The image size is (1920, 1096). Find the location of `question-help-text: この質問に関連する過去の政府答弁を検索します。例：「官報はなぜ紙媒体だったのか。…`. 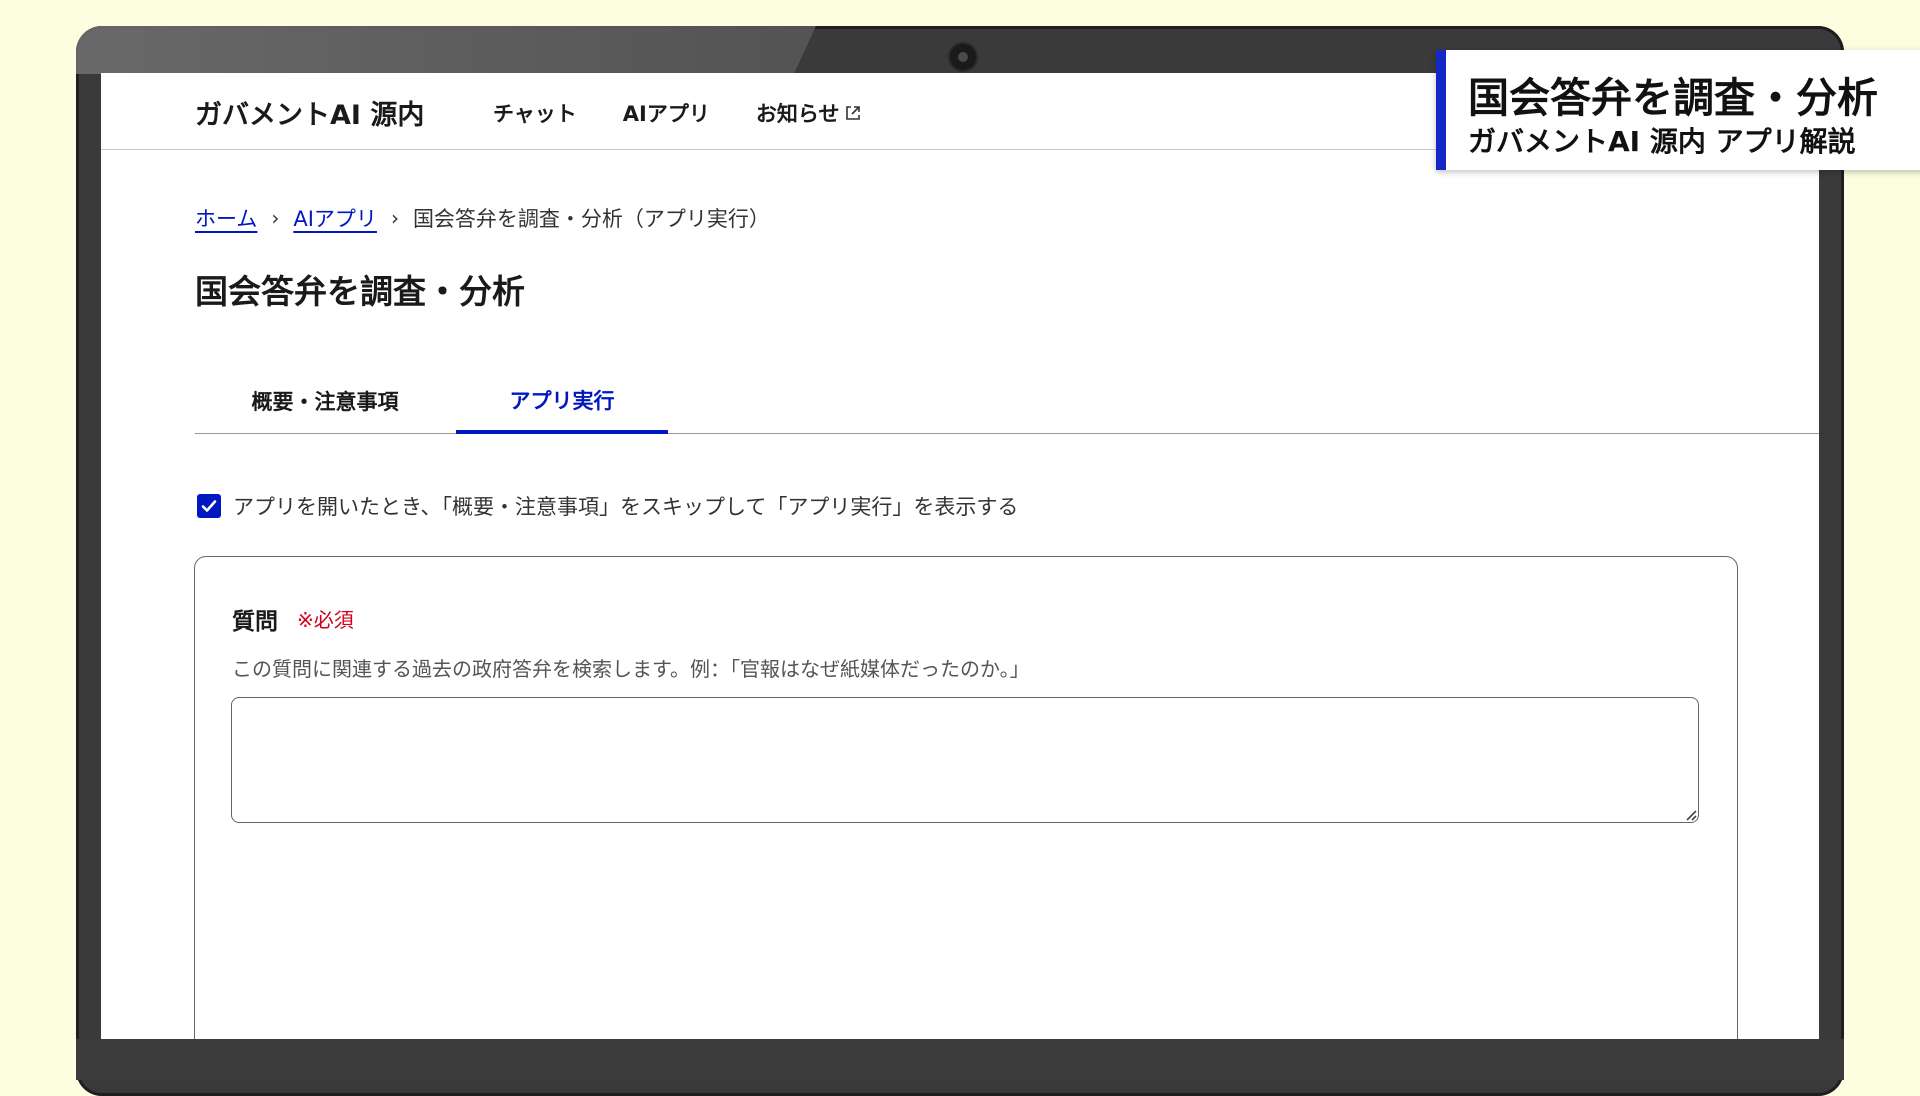

question-help-text: この質問に関連する過去の政府答弁を検索します。例：「官報はなぜ紙媒体だったのか。… is located at coordinates (631, 669).